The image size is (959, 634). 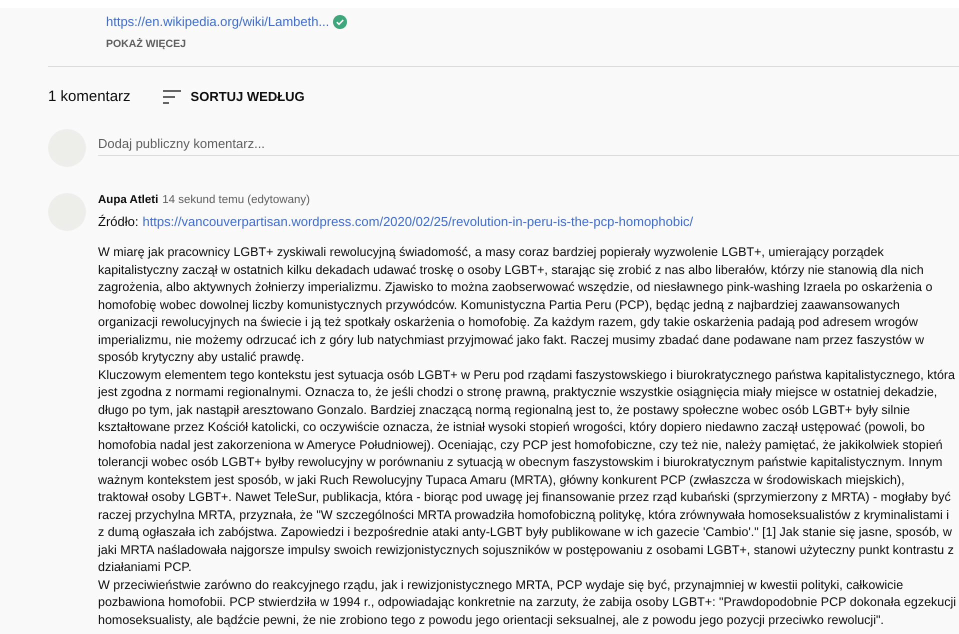 I want to click on comment-count: 1 komentarz, so click(x=89, y=96).